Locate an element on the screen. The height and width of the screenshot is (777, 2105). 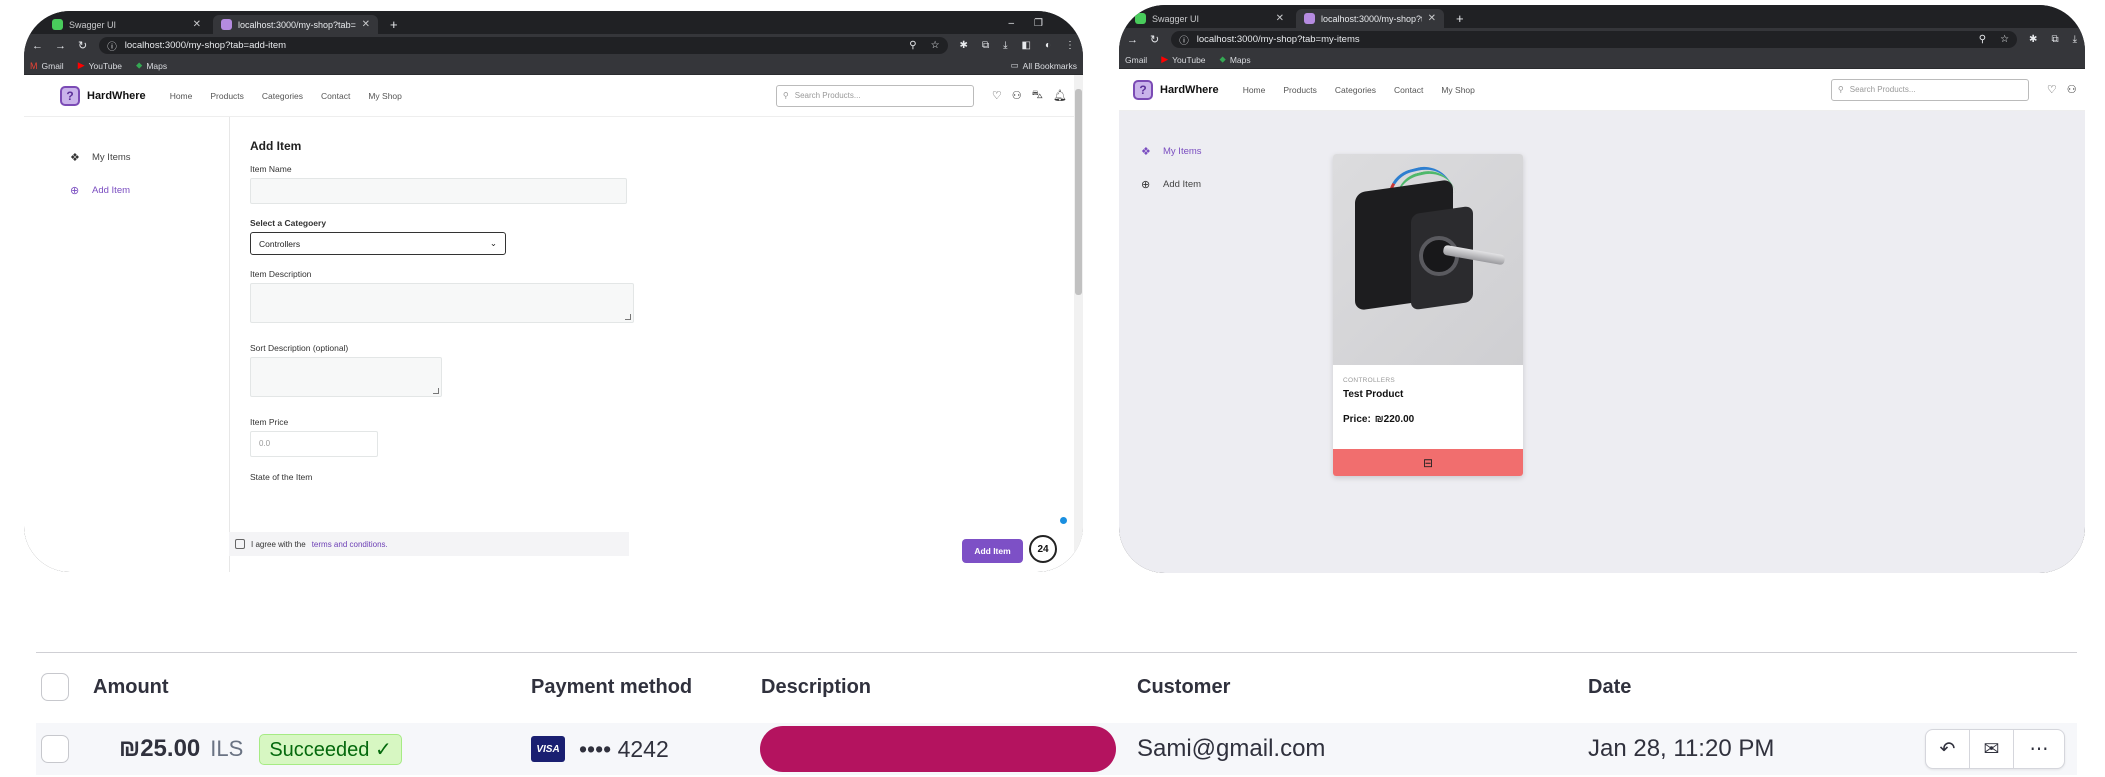
header-description: Description is located at coordinates (816, 687).